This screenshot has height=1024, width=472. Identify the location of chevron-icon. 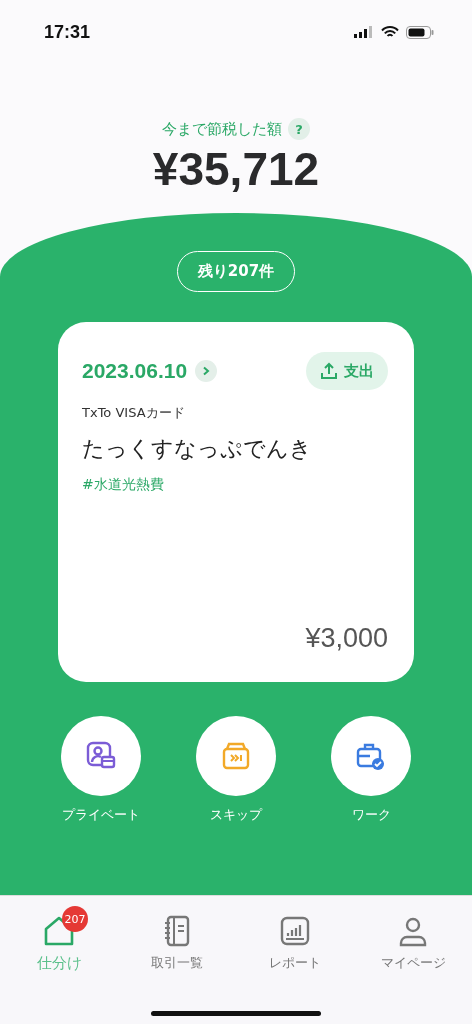
(206, 371).